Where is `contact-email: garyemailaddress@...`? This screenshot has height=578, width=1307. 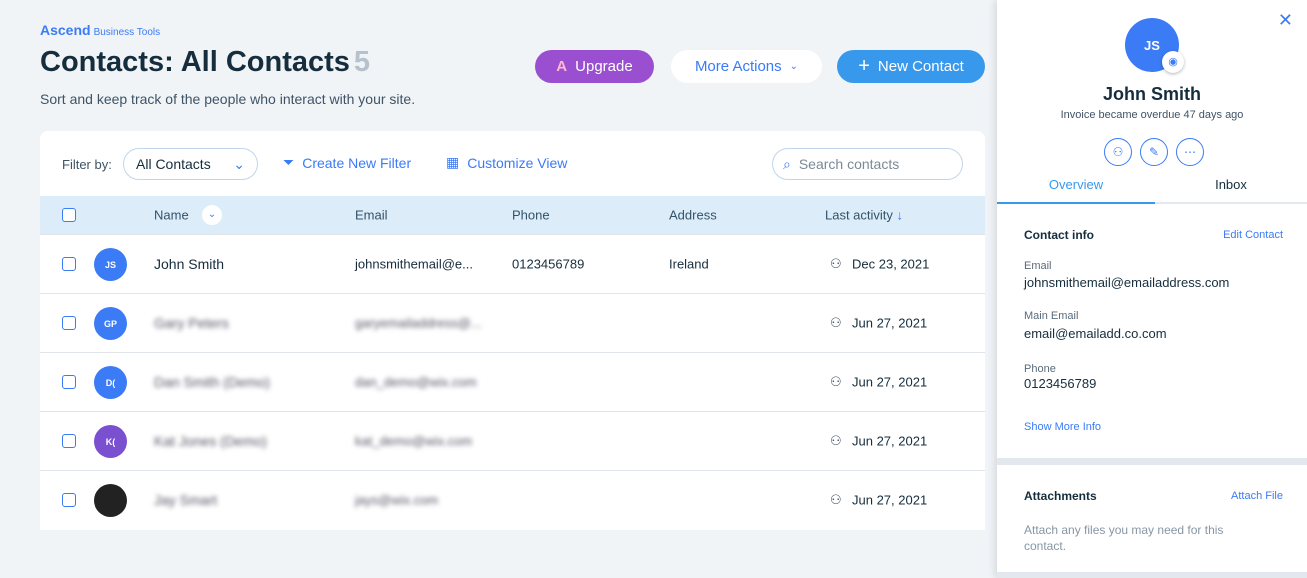
contact-email: garyemailaddress@... is located at coordinates (418, 323).